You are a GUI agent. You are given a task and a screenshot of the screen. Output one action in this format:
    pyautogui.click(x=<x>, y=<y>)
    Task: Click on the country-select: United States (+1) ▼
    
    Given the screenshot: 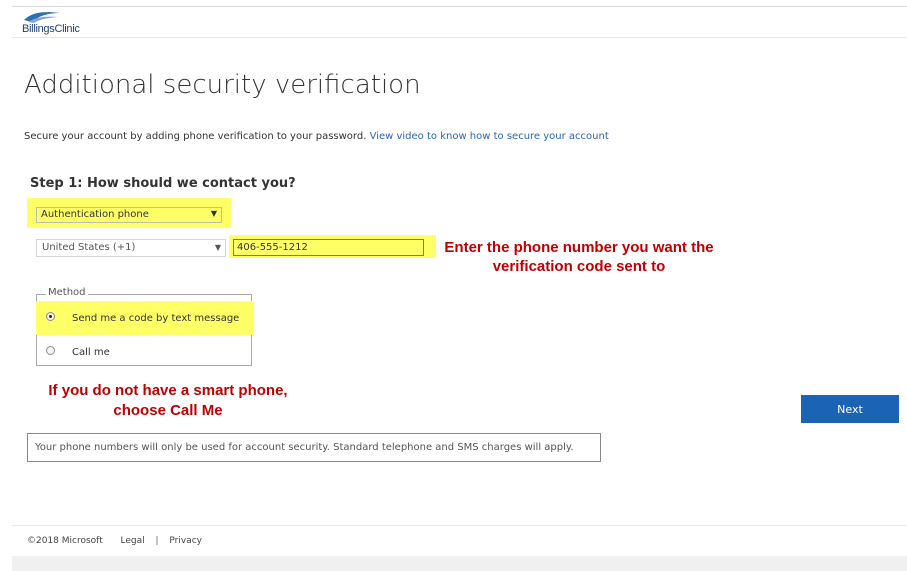 What is the action you would take?
    pyautogui.click(x=131, y=248)
    